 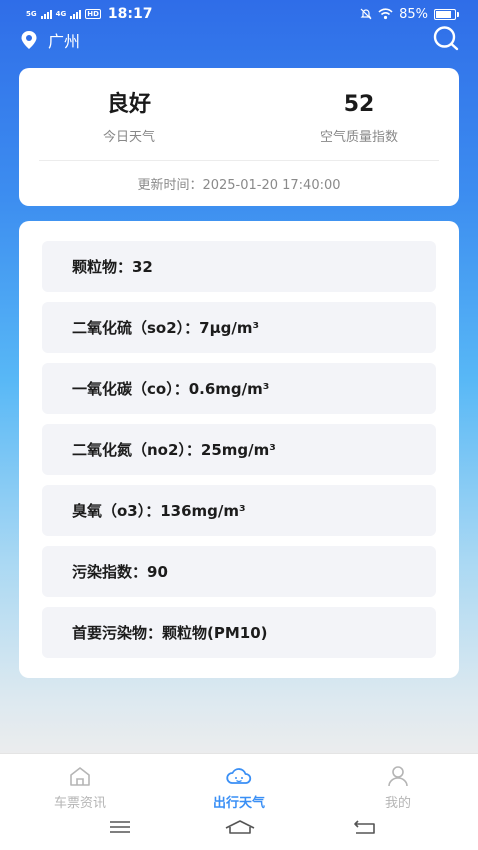 I want to click on detail-row-pollution-index: 污染指数：90, so click(x=239, y=571).